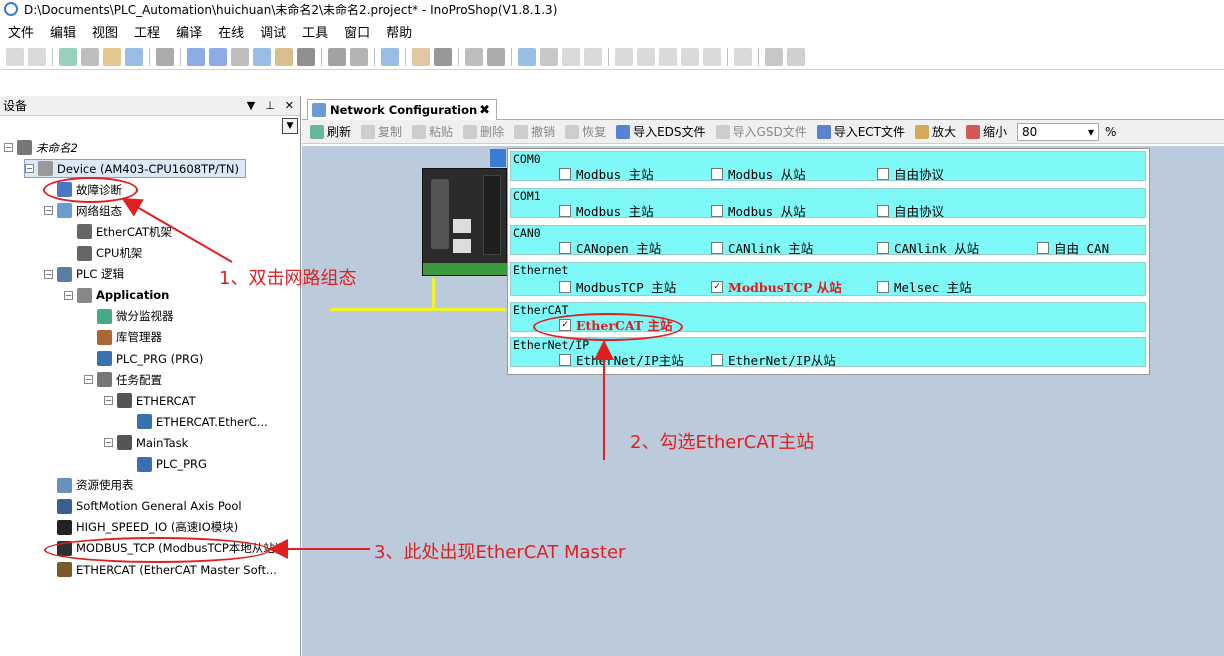 The width and height of the screenshot is (1224, 656). What do you see at coordinates (722, 442) in the screenshot?
I see `annotation-step-2: 2、勾选EtherCAT主站` at bounding box center [722, 442].